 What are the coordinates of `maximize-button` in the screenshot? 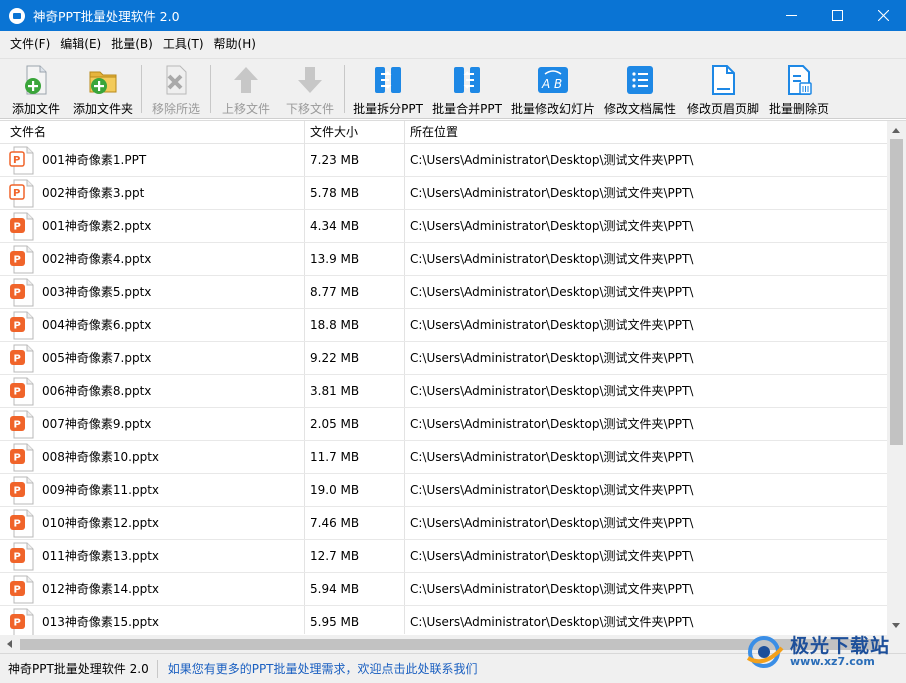 It's located at (837, 15).